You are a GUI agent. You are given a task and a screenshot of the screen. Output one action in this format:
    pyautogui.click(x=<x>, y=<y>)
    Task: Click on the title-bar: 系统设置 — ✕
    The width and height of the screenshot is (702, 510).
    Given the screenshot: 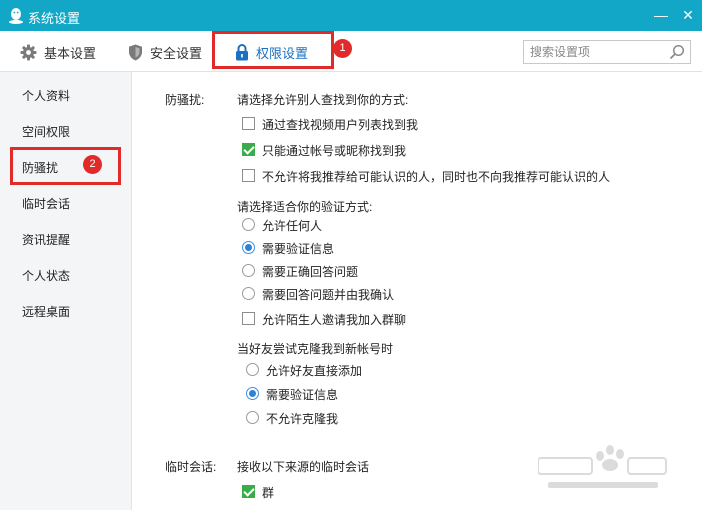 What is the action you would take?
    pyautogui.click(x=351, y=15)
    